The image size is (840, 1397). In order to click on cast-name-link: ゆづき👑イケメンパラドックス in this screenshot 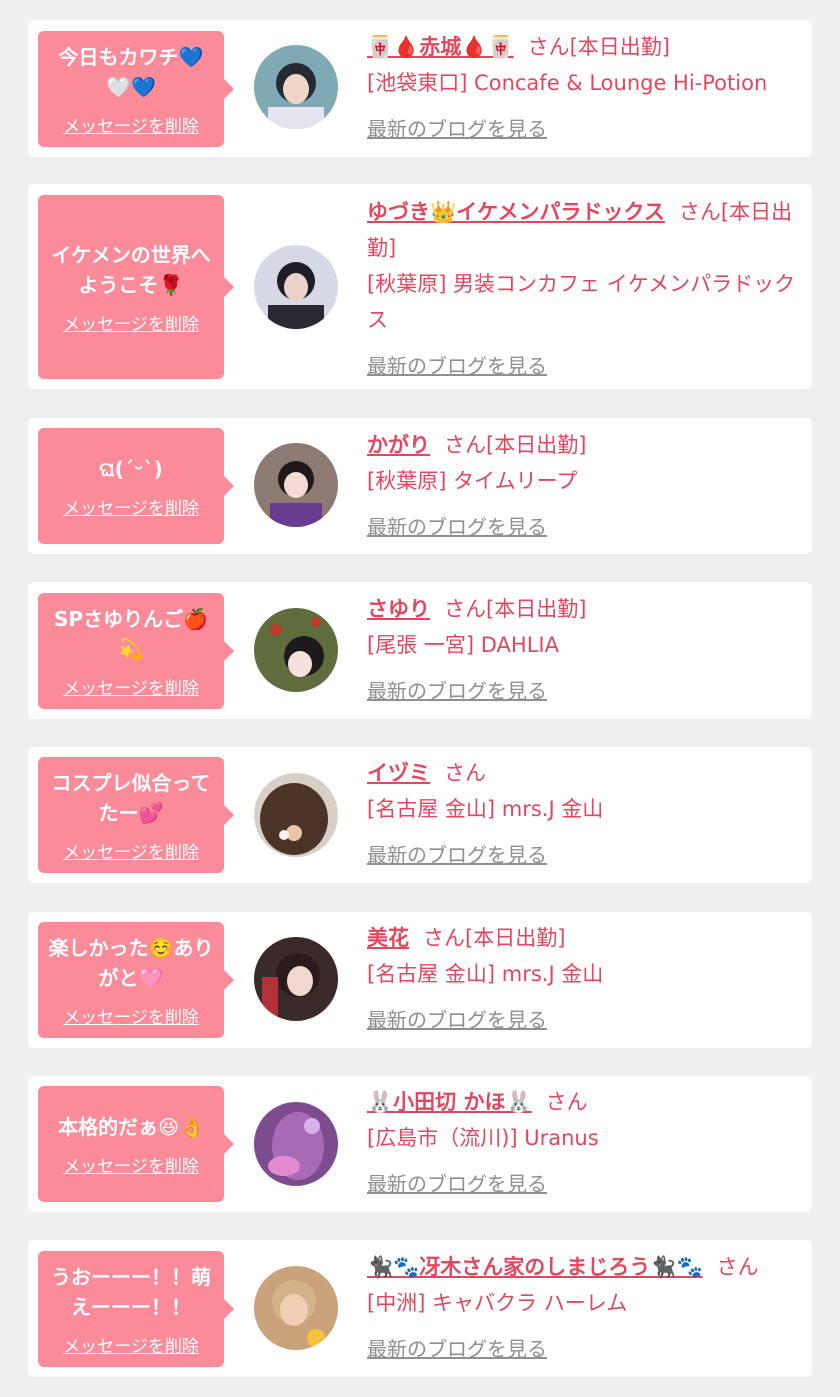, I will do `click(516, 212)`.